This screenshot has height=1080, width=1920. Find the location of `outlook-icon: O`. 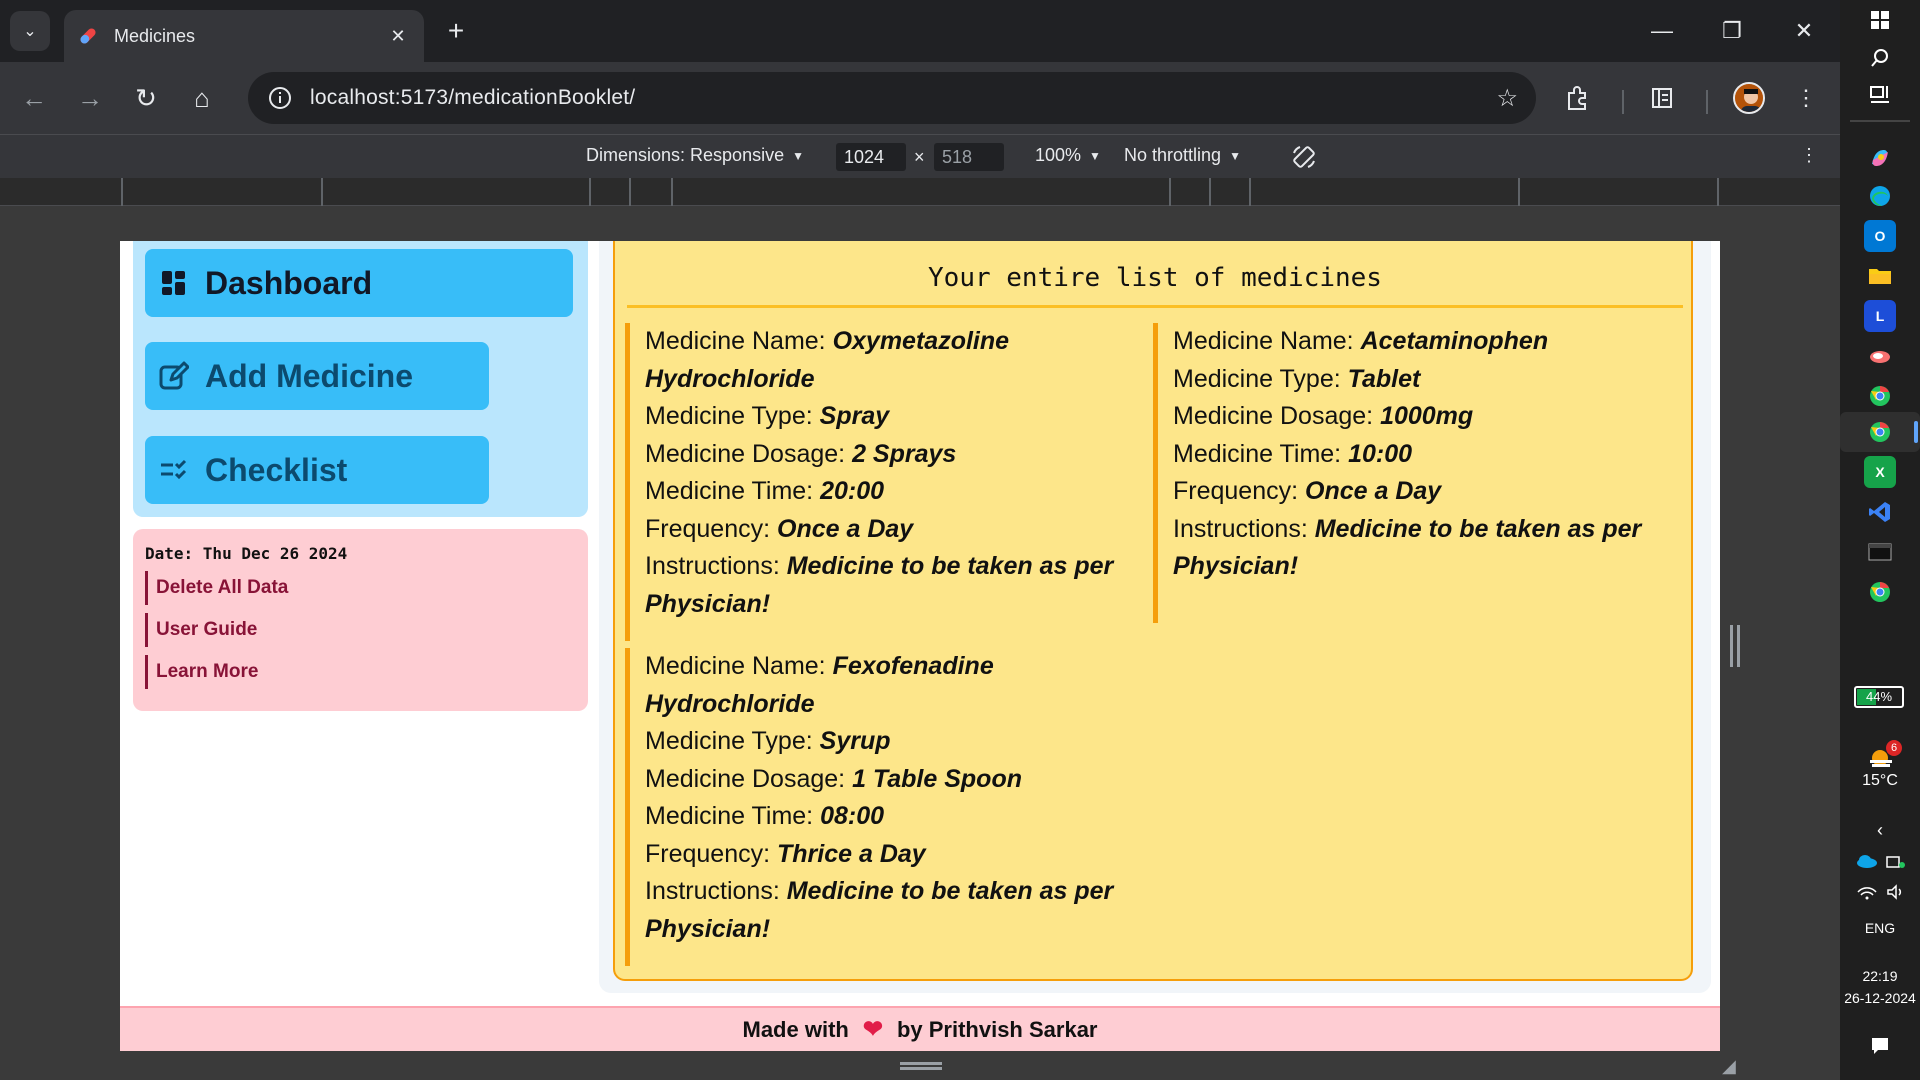

outlook-icon: O is located at coordinates (1880, 236).